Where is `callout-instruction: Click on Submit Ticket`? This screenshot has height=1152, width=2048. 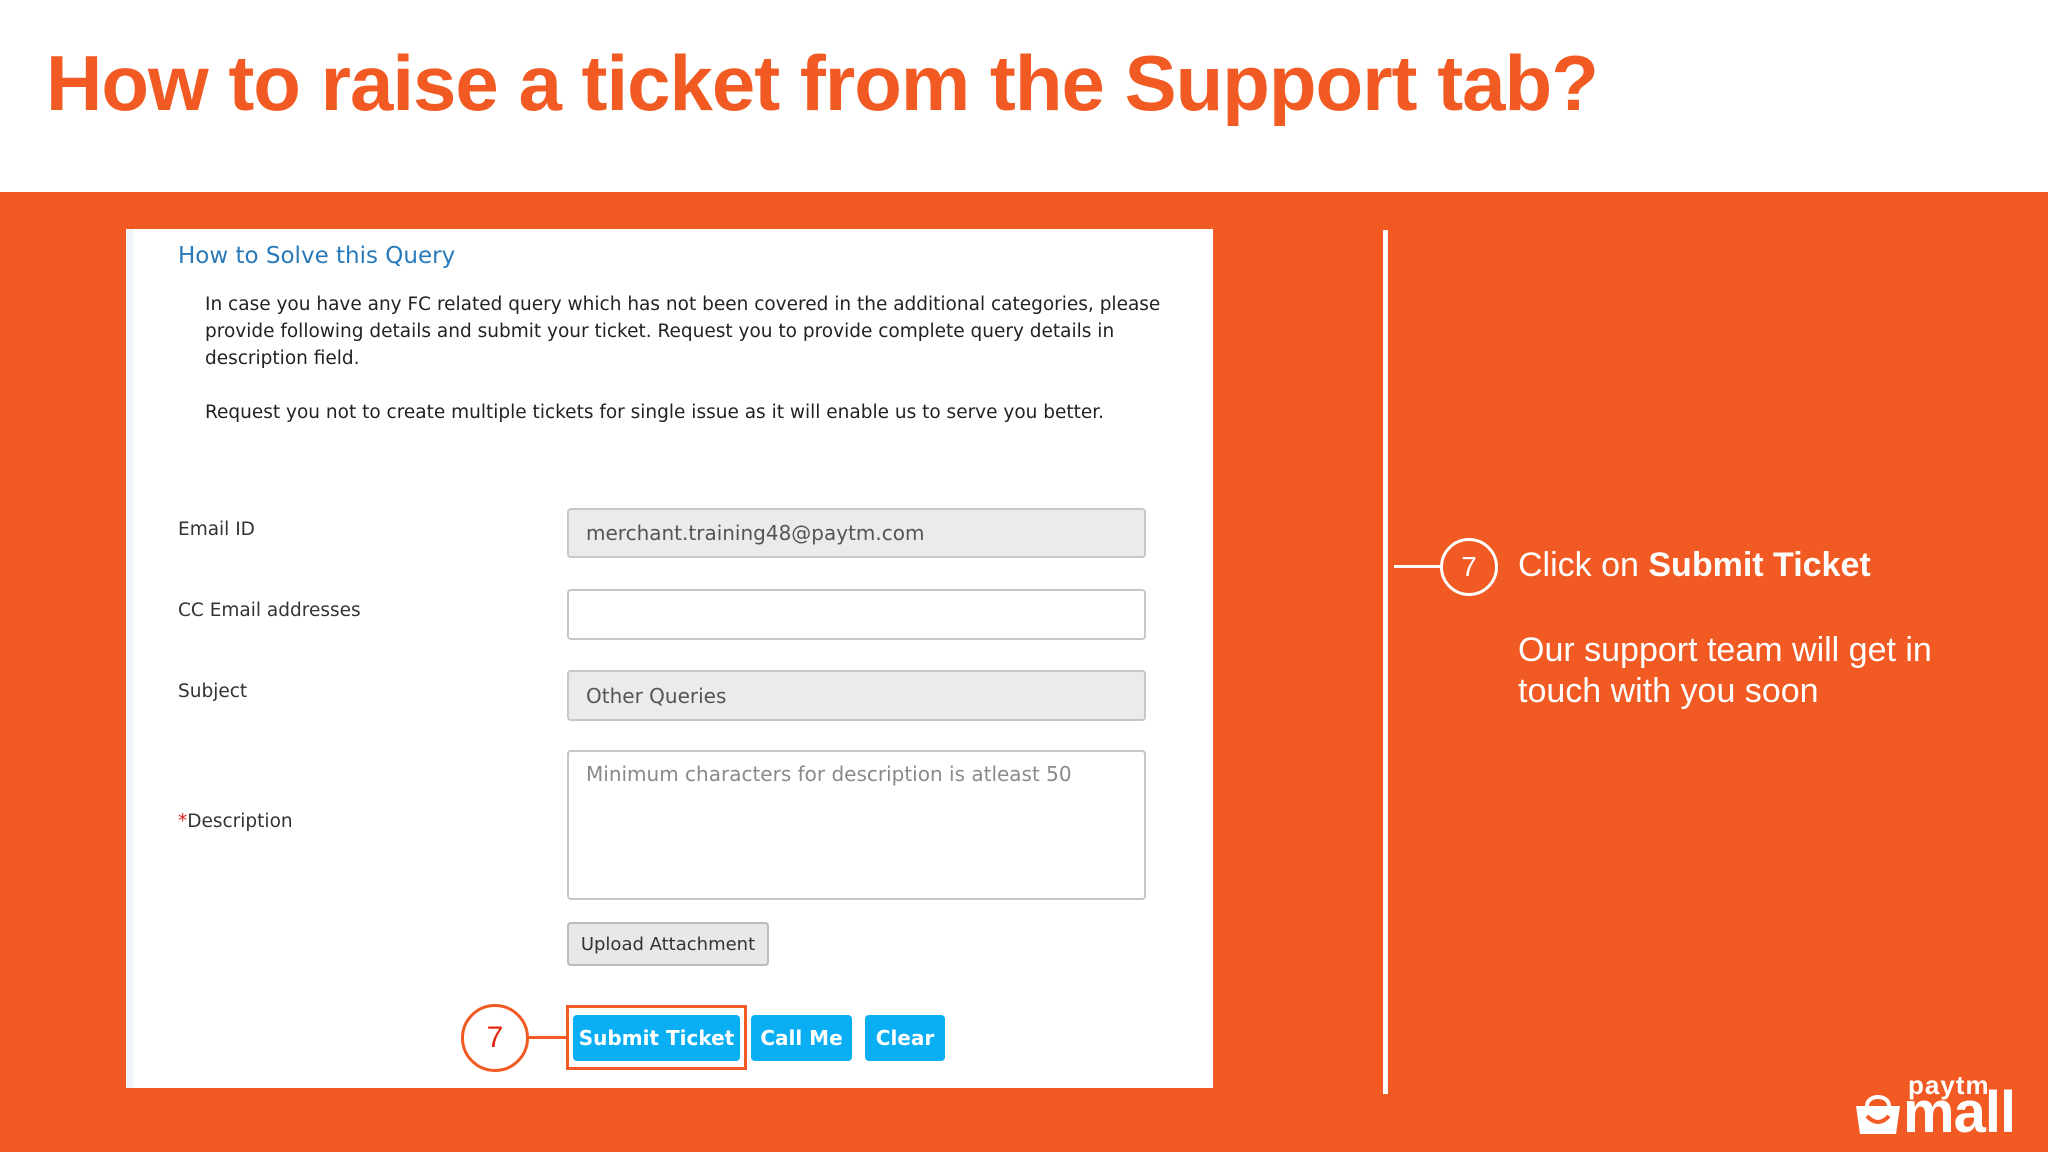 callout-instruction: Click on Submit Ticket is located at coordinates (1694, 565).